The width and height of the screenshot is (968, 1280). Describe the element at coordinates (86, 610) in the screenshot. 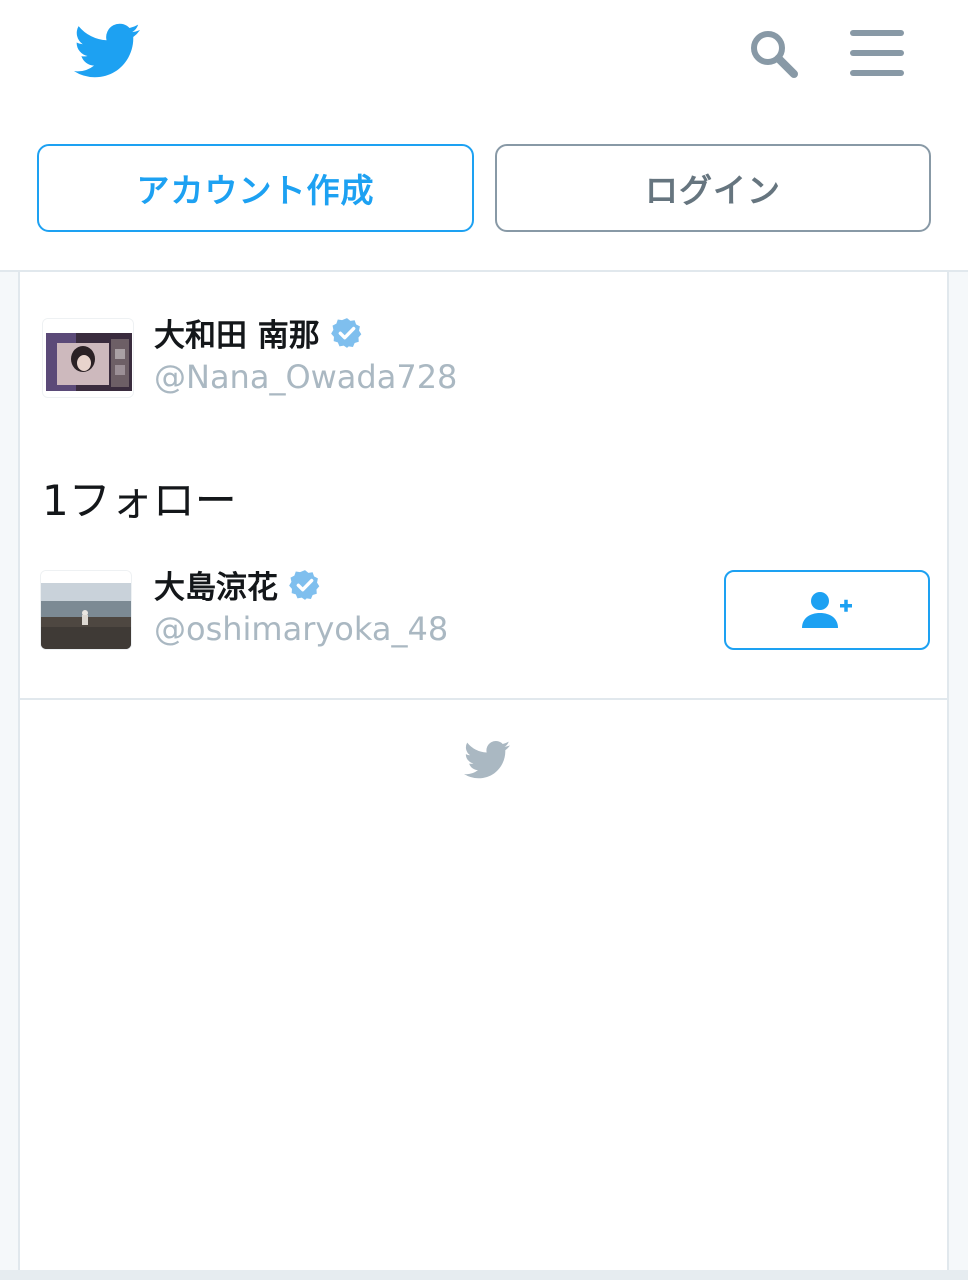

I see `following-avatar` at that location.